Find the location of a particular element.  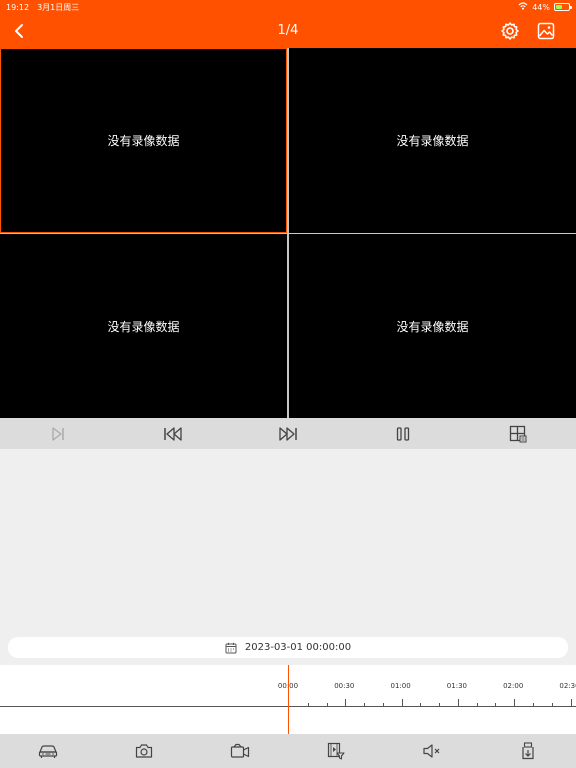

snapshot-button is located at coordinates (144, 751).